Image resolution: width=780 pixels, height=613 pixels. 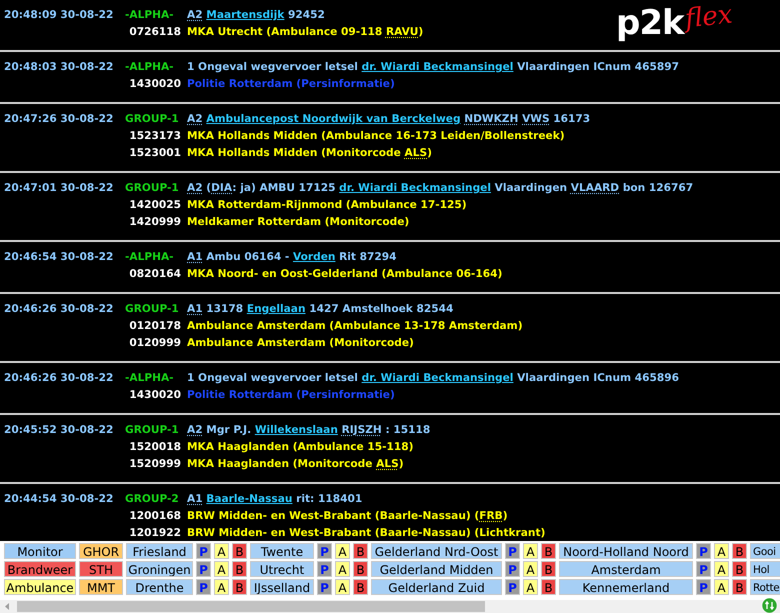 What do you see at coordinates (249, 499) in the screenshot?
I see `place-link: Baarle-Nassau` at bounding box center [249, 499].